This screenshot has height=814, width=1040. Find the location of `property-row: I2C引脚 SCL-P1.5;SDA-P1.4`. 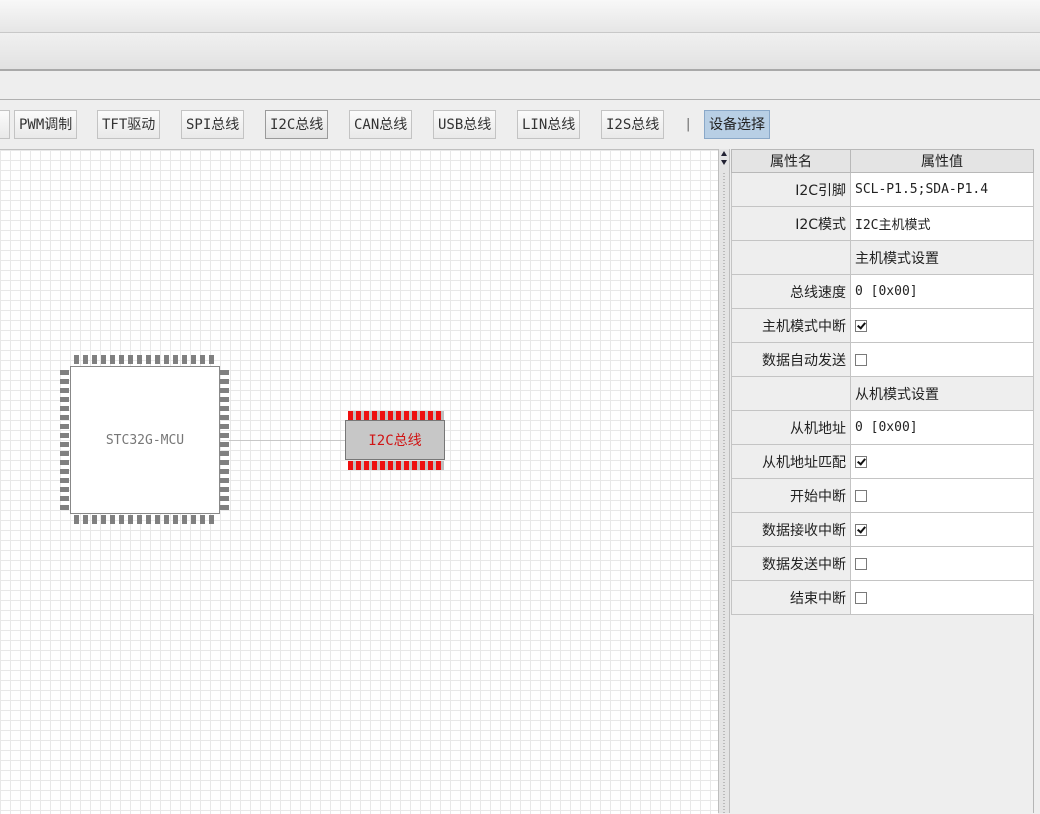

property-row: I2C引脚 SCL-P1.5;SDA-P1.4 is located at coordinates (882, 189).